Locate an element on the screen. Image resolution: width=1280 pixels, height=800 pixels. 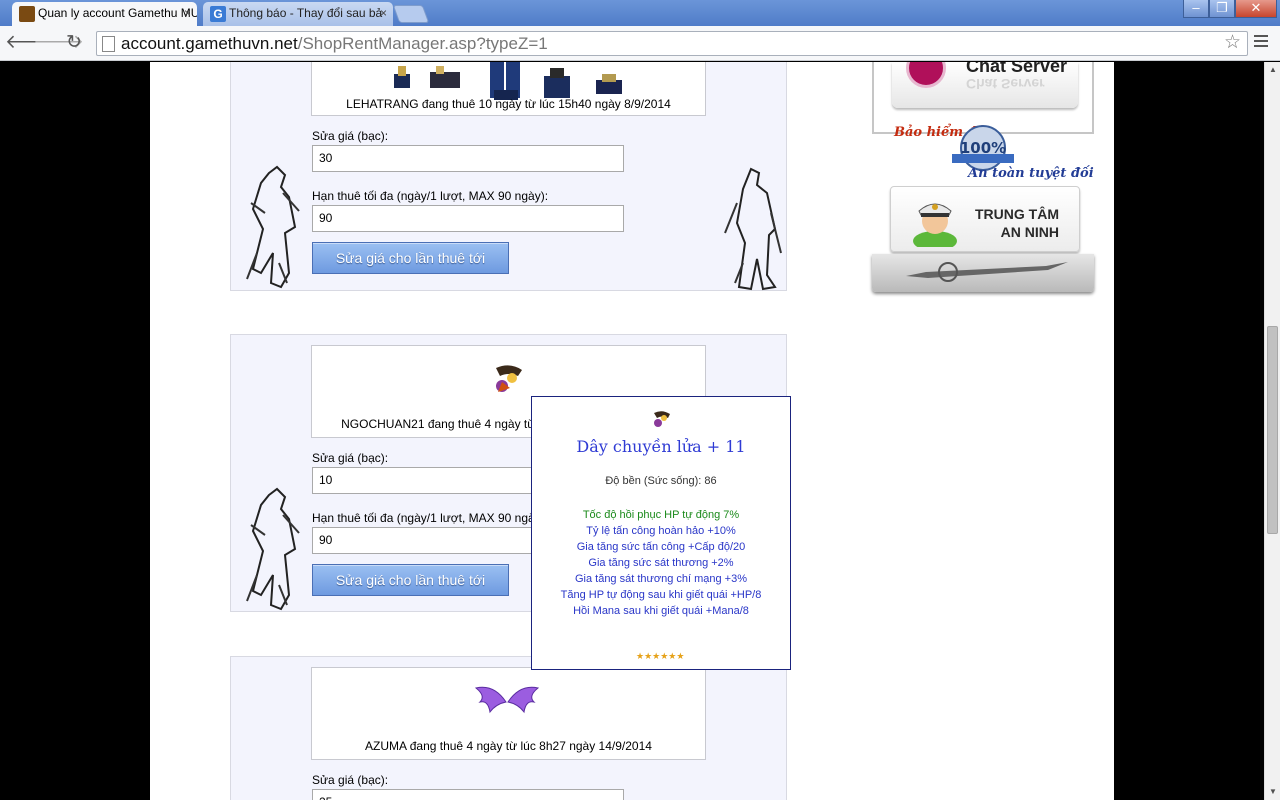
minimize-window-button: – is located at coordinates (1196, 9).